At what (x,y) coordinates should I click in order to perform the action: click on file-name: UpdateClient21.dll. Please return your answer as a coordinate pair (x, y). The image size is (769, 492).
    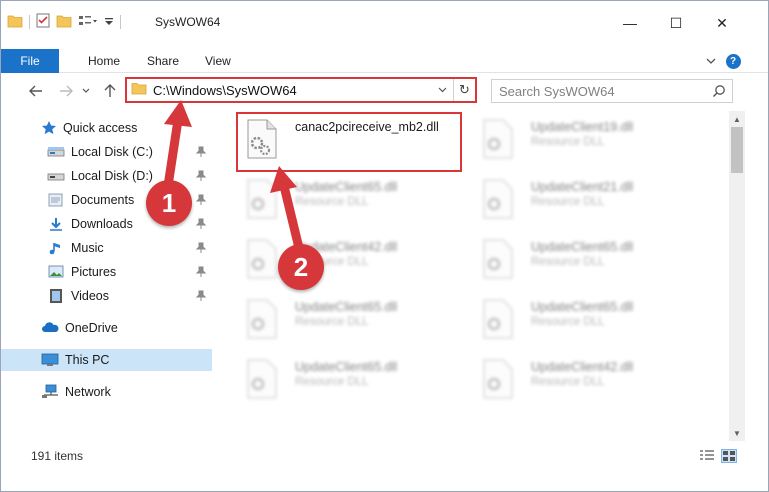
    Looking at the image, I should click on (582, 187).